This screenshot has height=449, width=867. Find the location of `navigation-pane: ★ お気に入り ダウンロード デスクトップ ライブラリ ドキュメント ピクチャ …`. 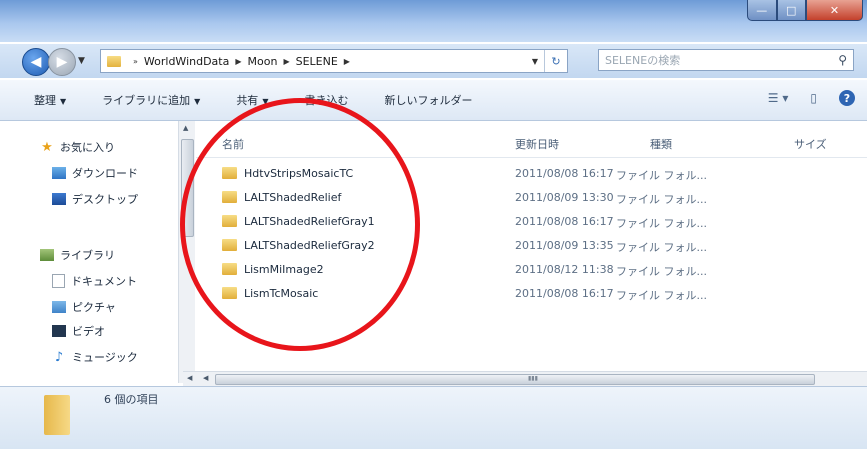

navigation-pane: ★ お気に入り ダウンロード デスクトップ ライブラリ ドキュメント ピクチャ … is located at coordinates (89, 252).